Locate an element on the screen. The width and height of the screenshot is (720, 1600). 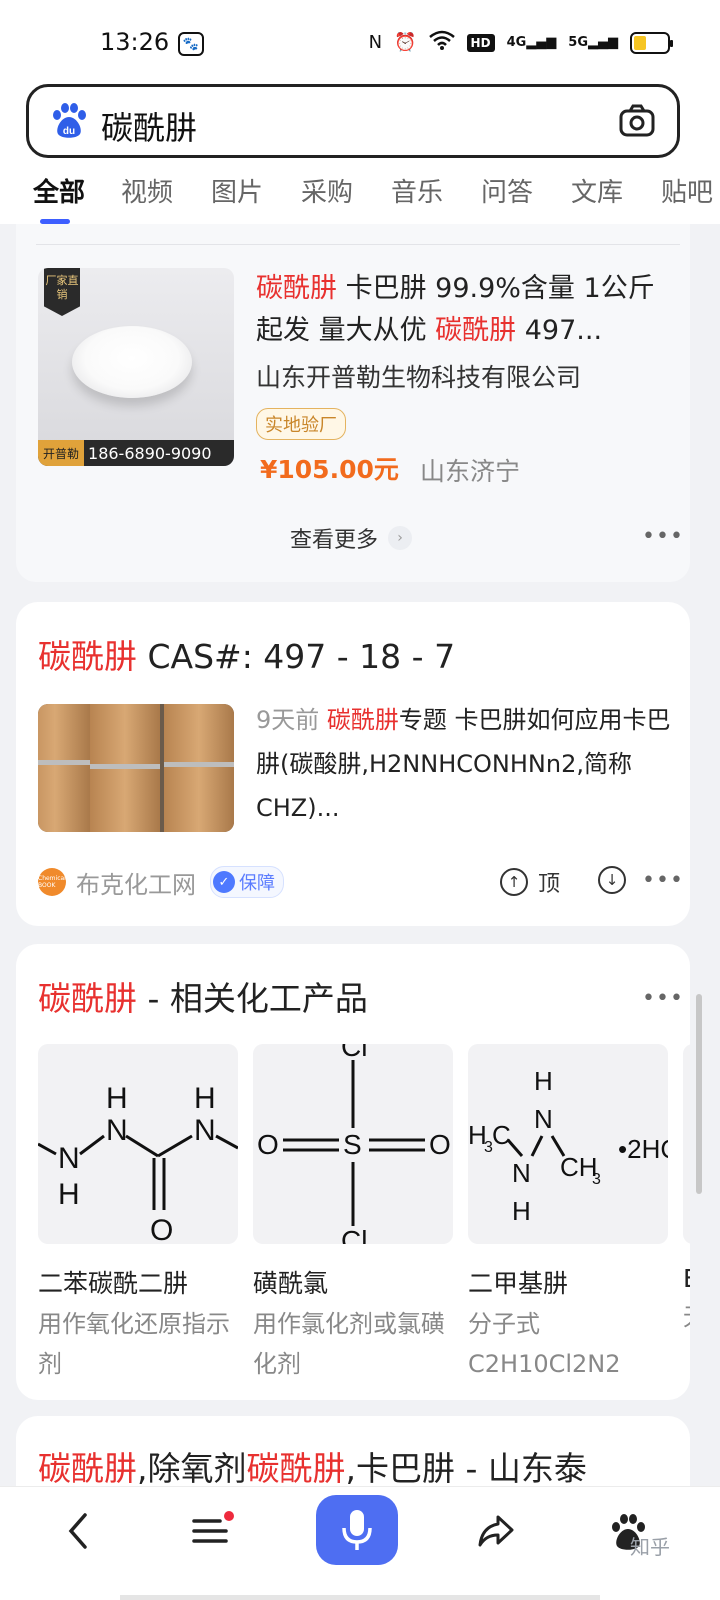
view-more-button: 查看更多 › is located at coordinates (351, 538).